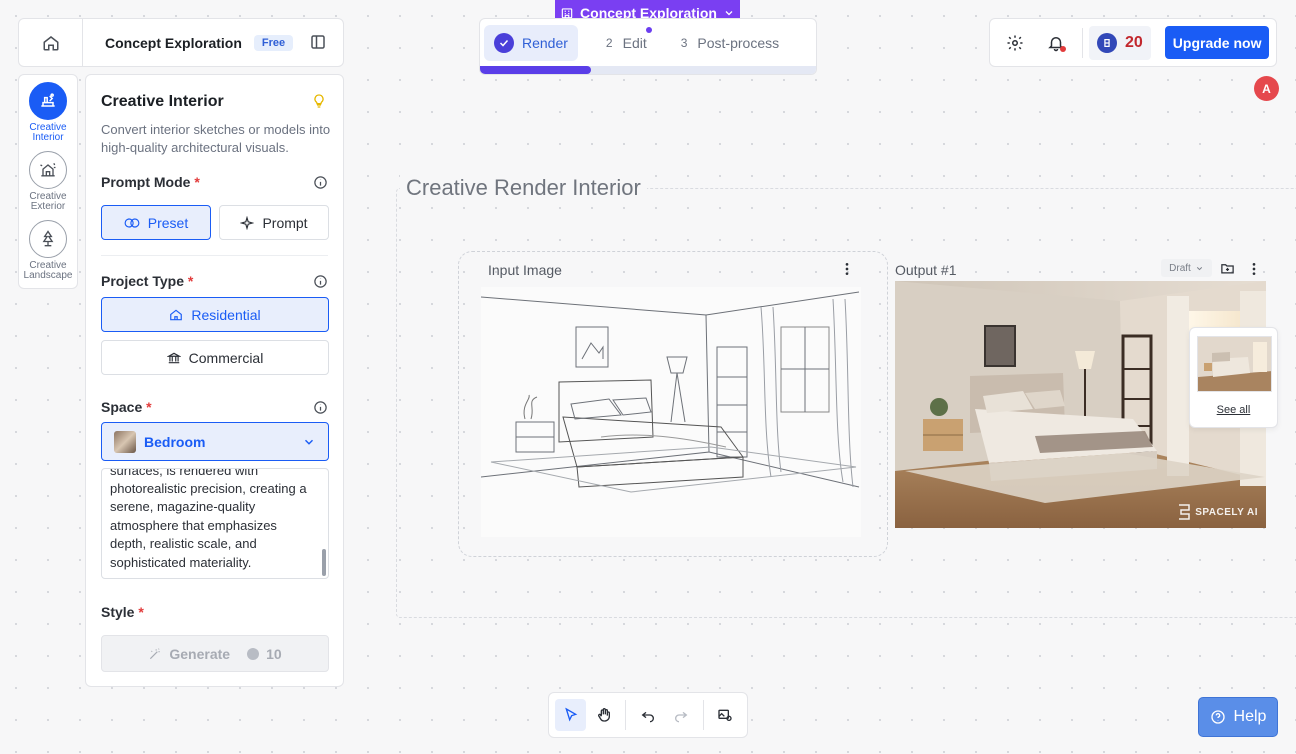 The image size is (1296, 754). I want to click on output-more-options, so click(1254, 269).